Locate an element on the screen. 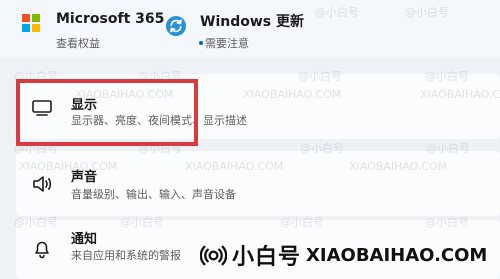 The height and width of the screenshot is (279, 500). attention-dot is located at coordinates (201, 43).